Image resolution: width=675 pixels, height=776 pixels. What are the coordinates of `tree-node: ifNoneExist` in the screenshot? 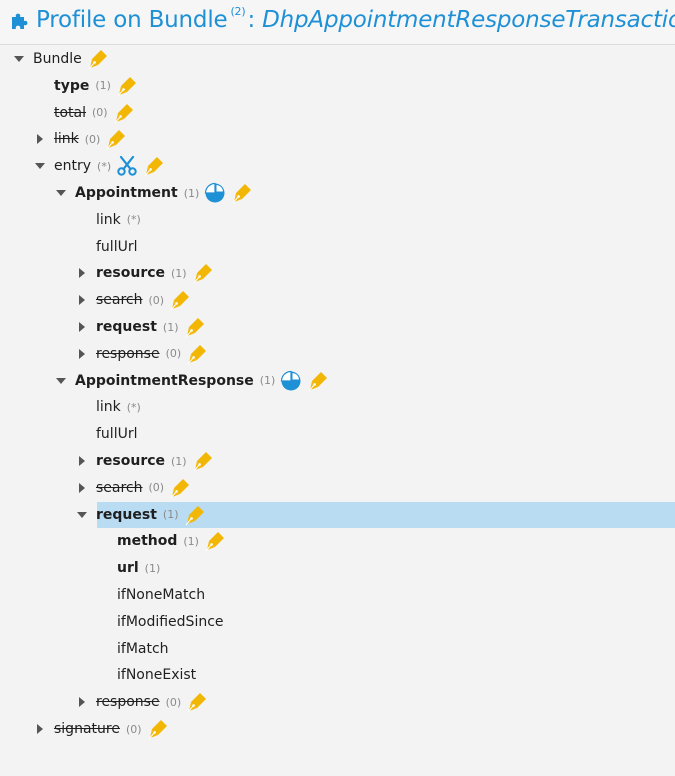 It's located at (146, 675).